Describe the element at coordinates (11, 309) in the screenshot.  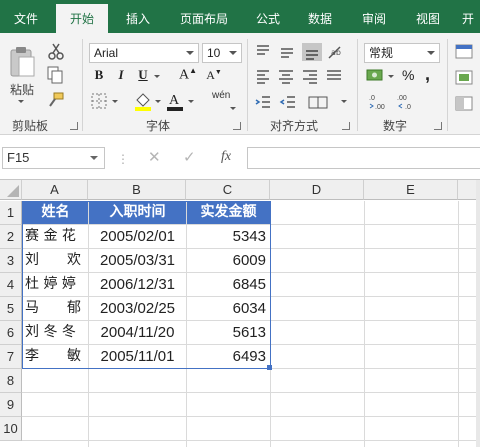
I see `row-header-5: 5` at that location.